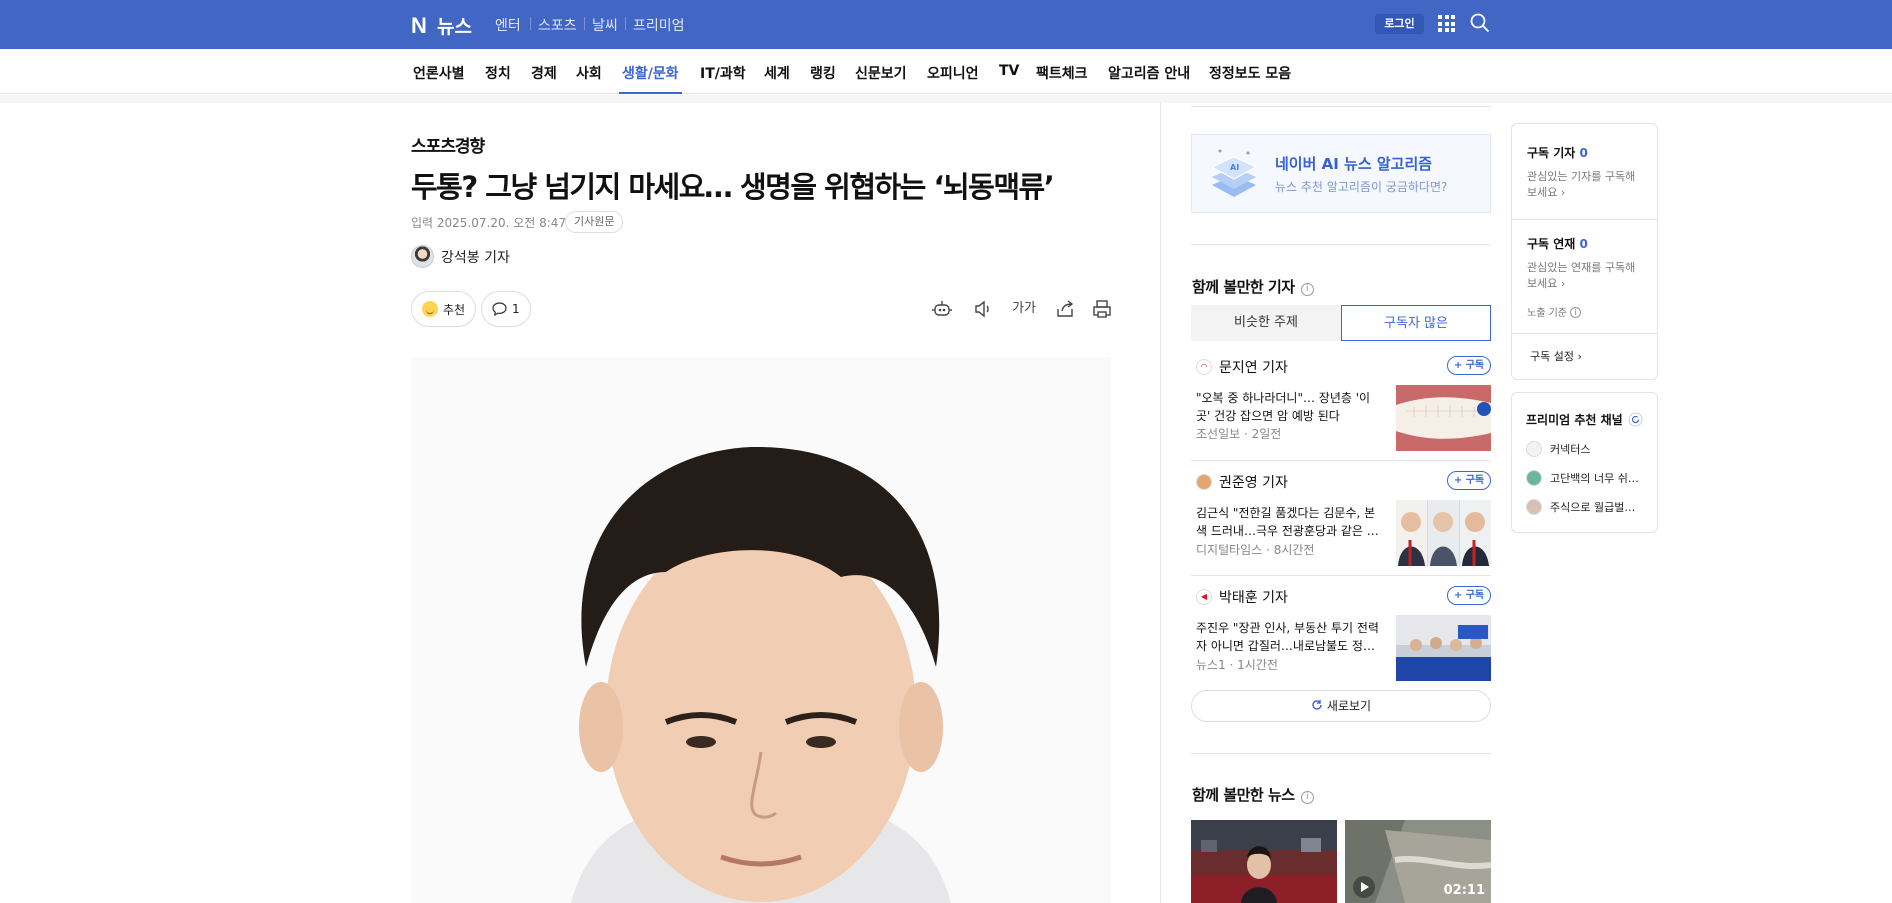 The width and height of the screenshot is (1892, 903). What do you see at coordinates (439, 73) in the screenshot?
I see `nav-item-press: 언론사별` at bounding box center [439, 73].